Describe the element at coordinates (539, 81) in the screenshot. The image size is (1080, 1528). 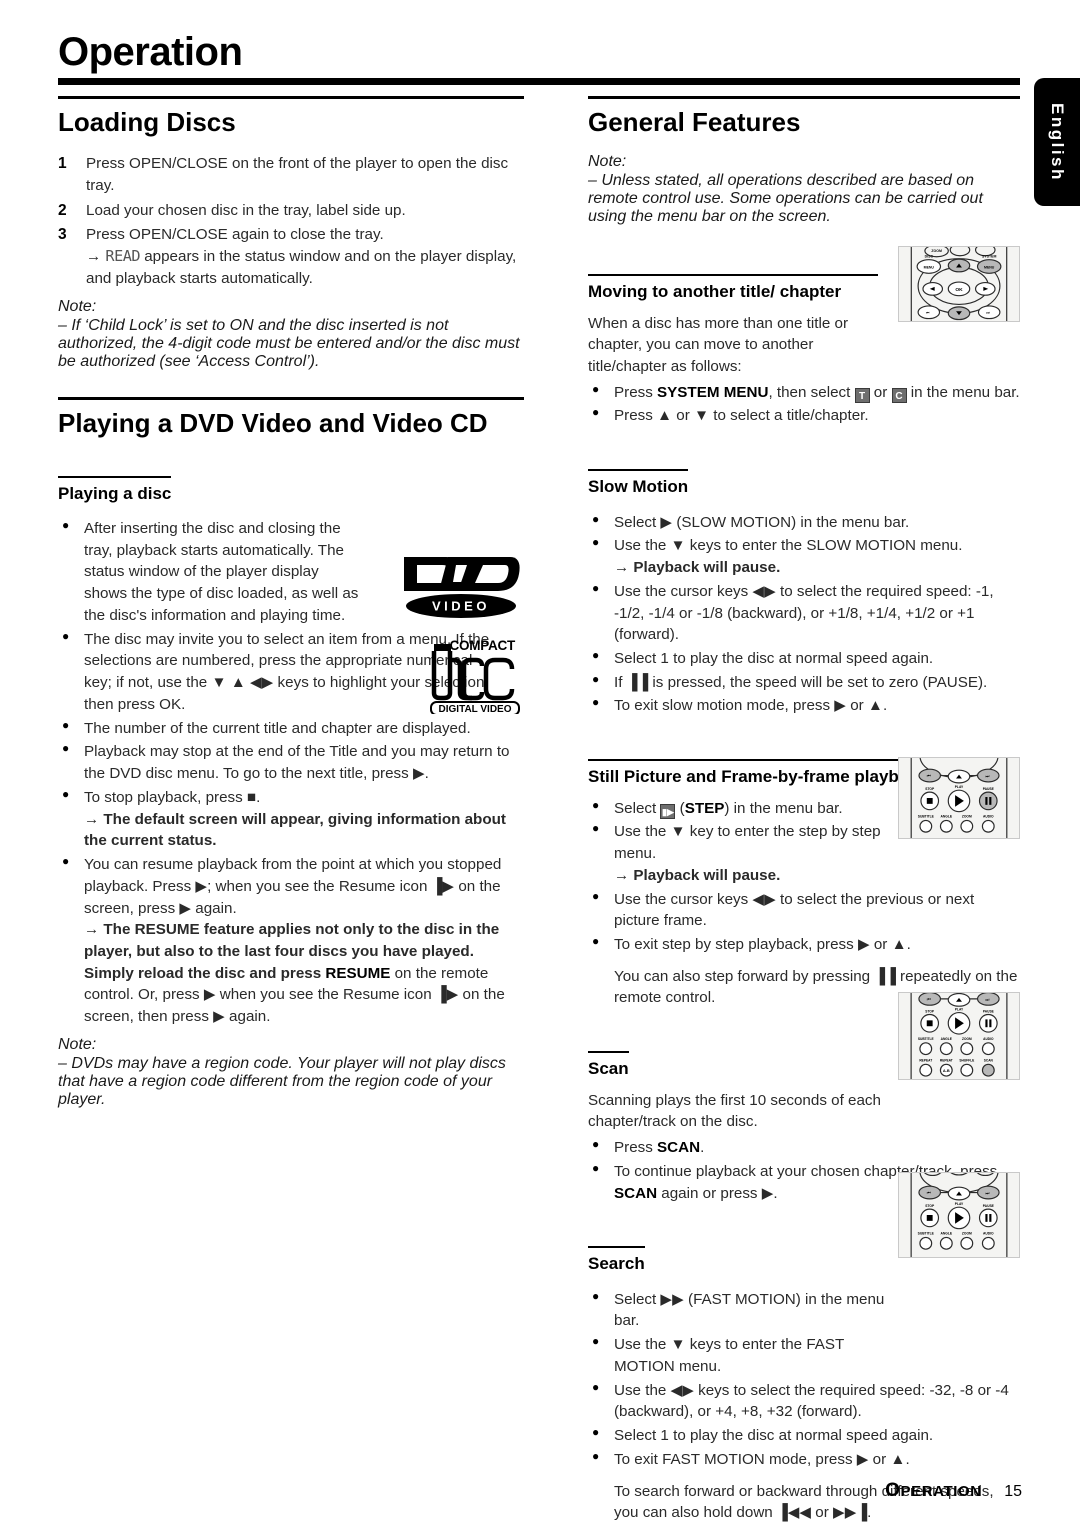
I see `header-divider` at that location.